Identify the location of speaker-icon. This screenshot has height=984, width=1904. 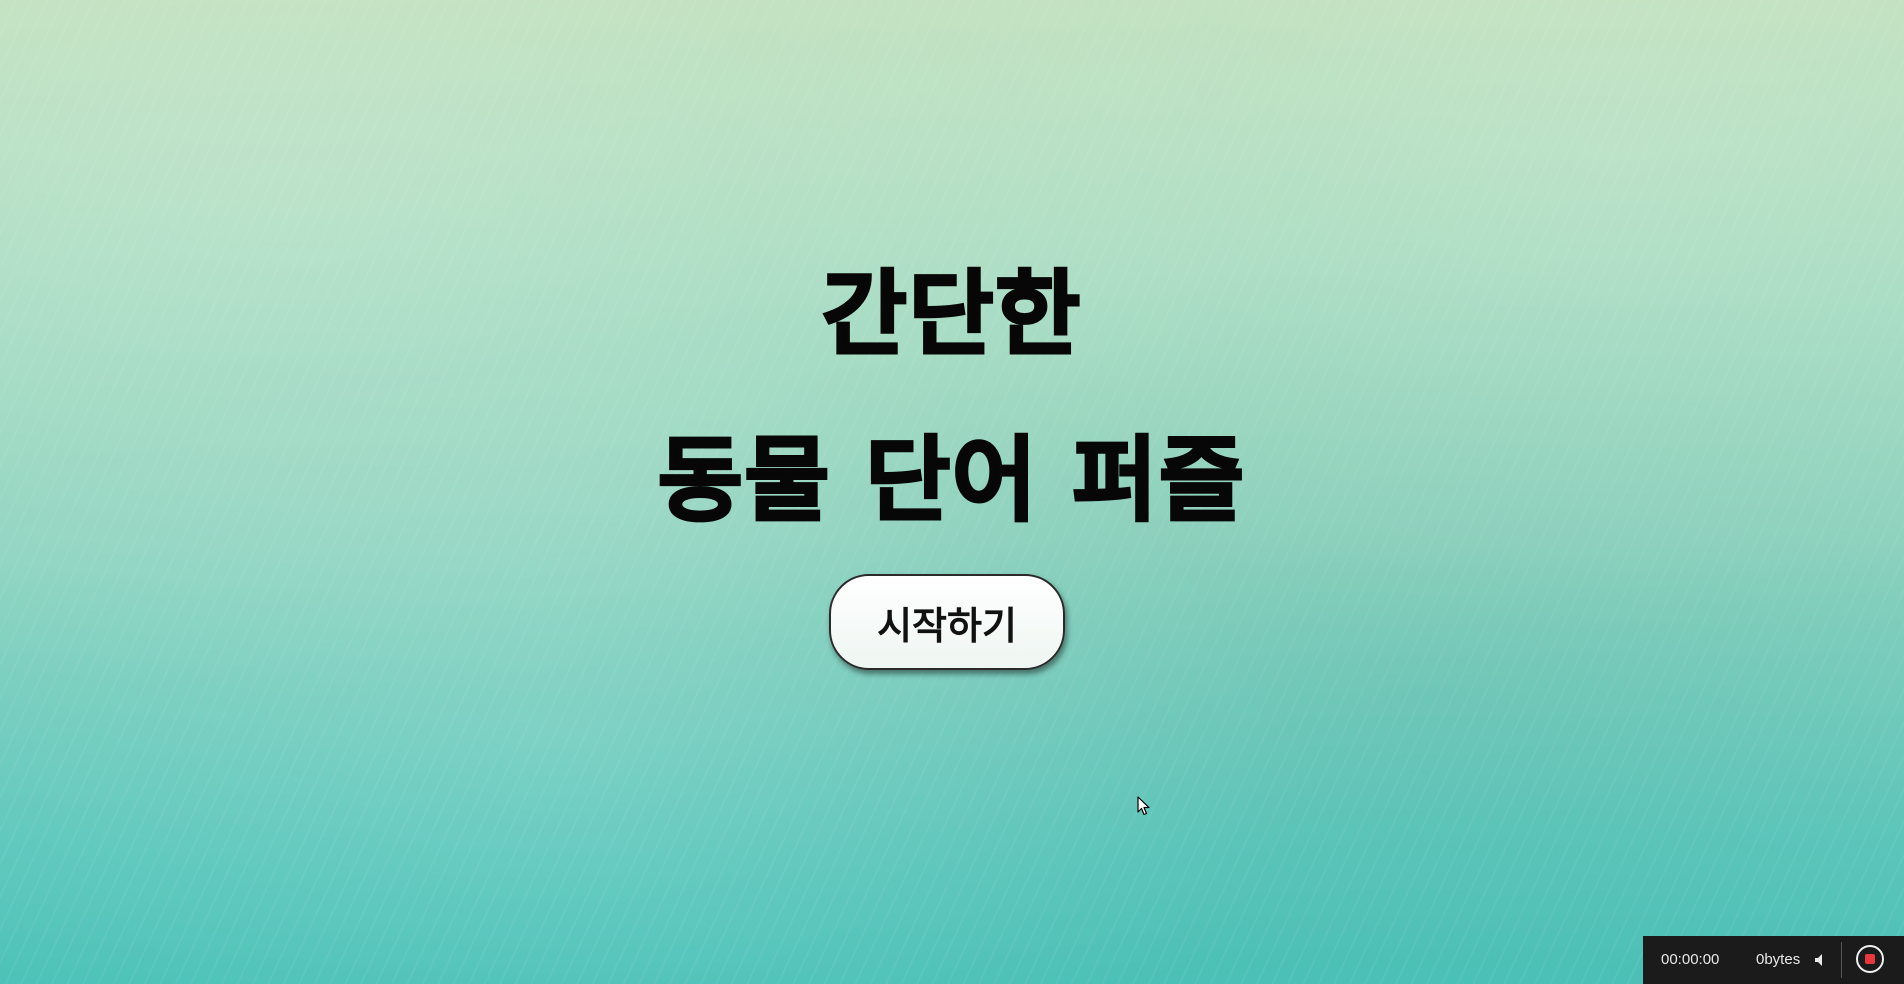
(1821, 960).